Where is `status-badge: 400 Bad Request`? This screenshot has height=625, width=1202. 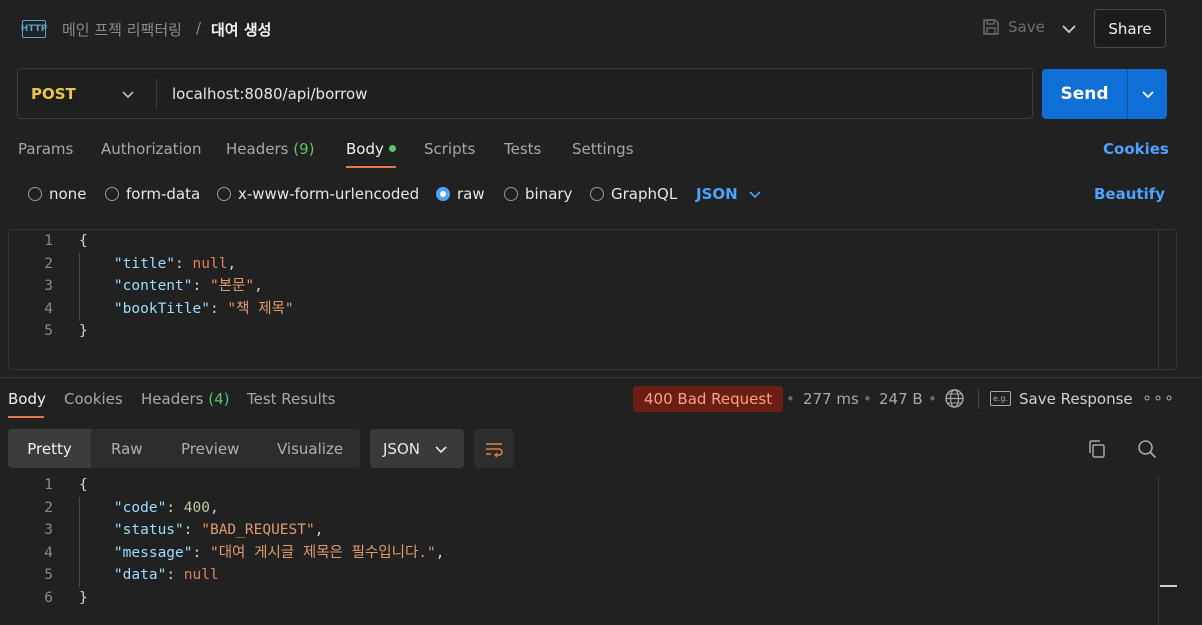 status-badge: 400 Bad Request is located at coordinates (708, 399).